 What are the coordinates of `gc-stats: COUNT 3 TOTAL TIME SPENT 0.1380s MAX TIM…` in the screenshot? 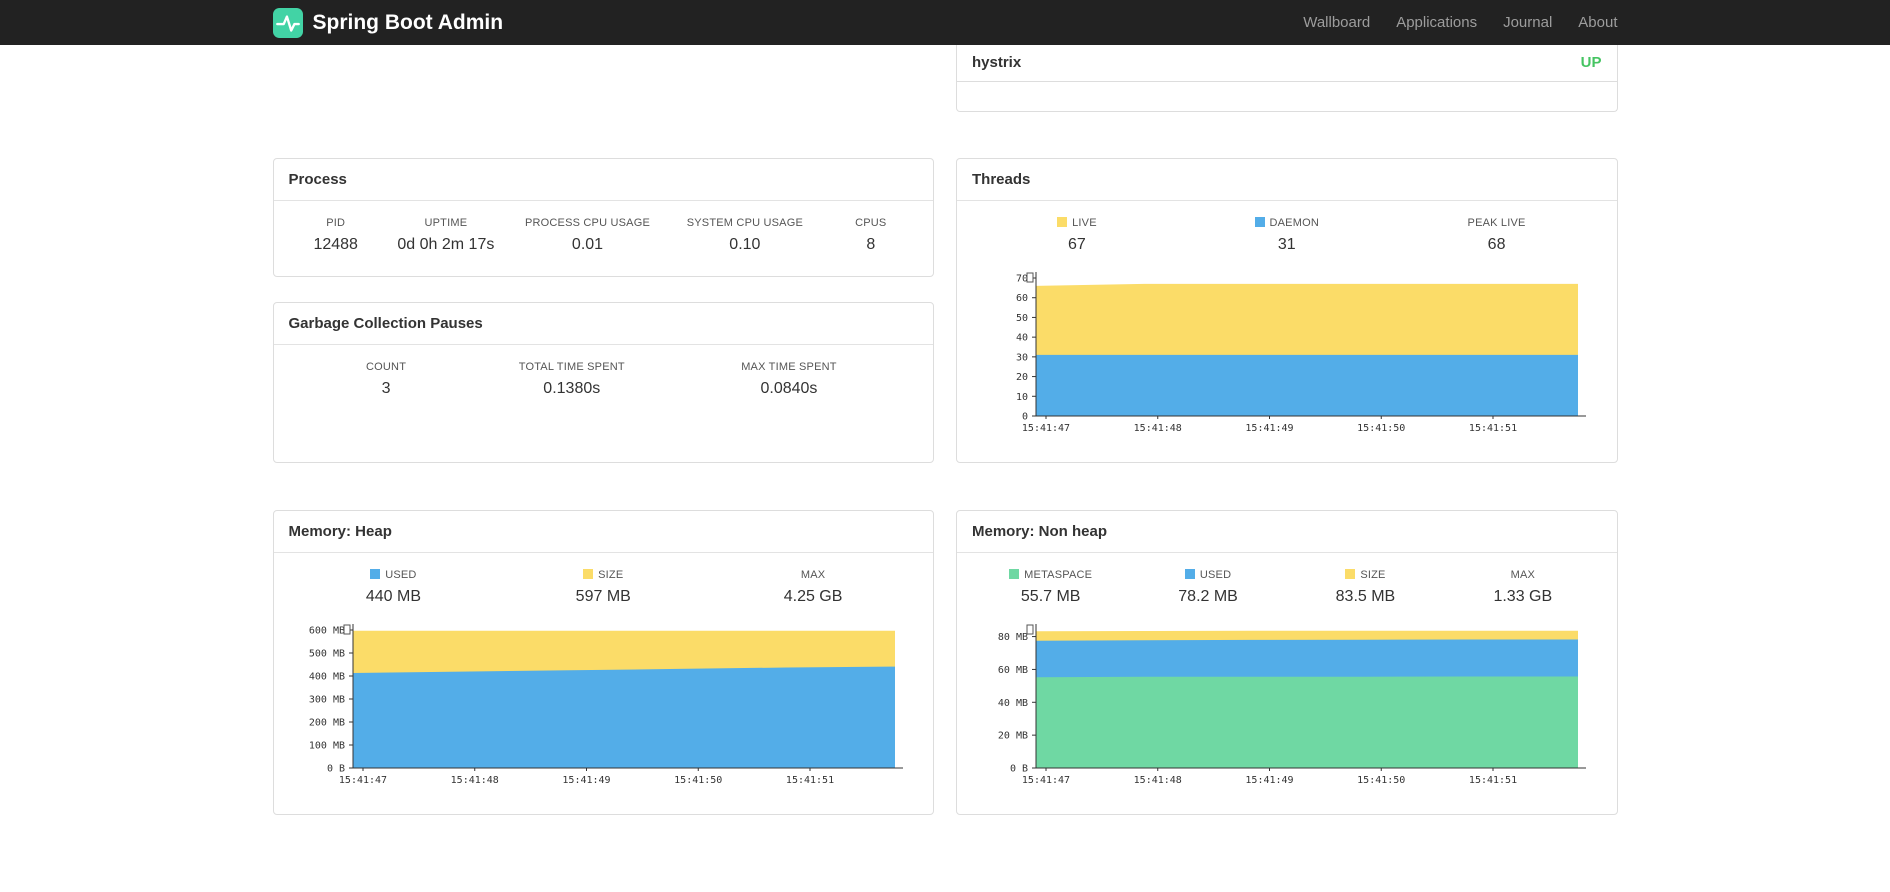 It's located at (604, 379).